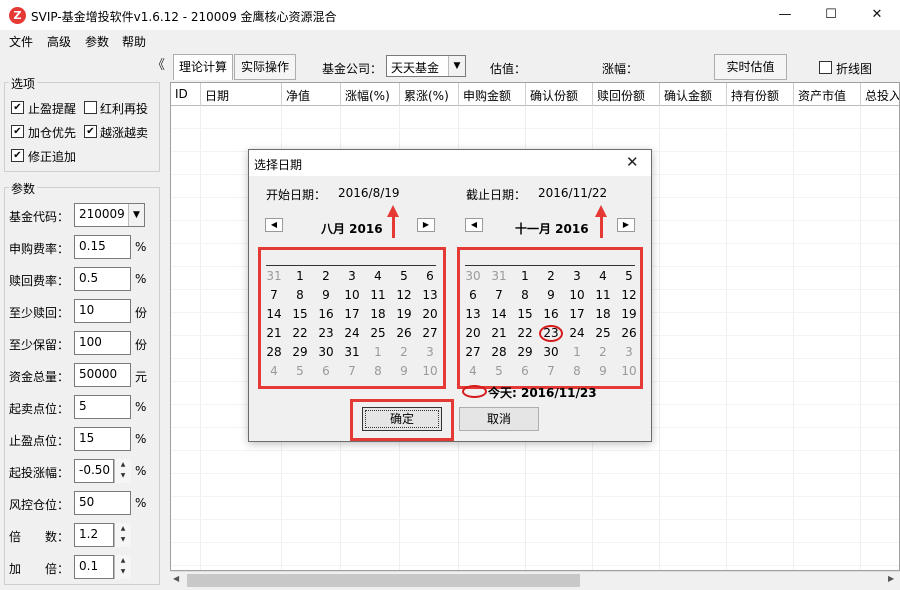 The height and width of the screenshot is (590, 900). Describe the element at coordinates (430, 352) in the screenshot. I see `calendar-day: 3` at that location.